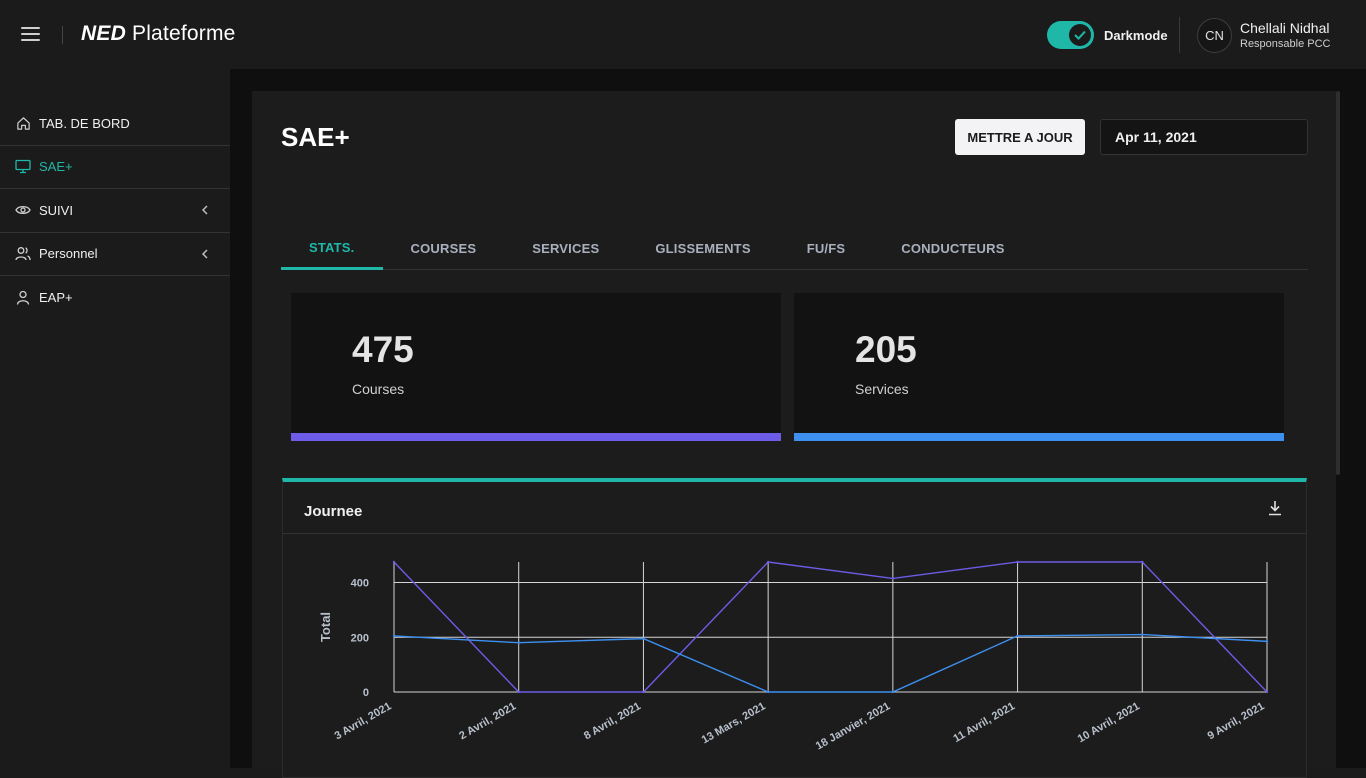 The image size is (1366, 778). What do you see at coordinates (23, 123) in the screenshot?
I see `home-icon` at bounding box center [23, 123].